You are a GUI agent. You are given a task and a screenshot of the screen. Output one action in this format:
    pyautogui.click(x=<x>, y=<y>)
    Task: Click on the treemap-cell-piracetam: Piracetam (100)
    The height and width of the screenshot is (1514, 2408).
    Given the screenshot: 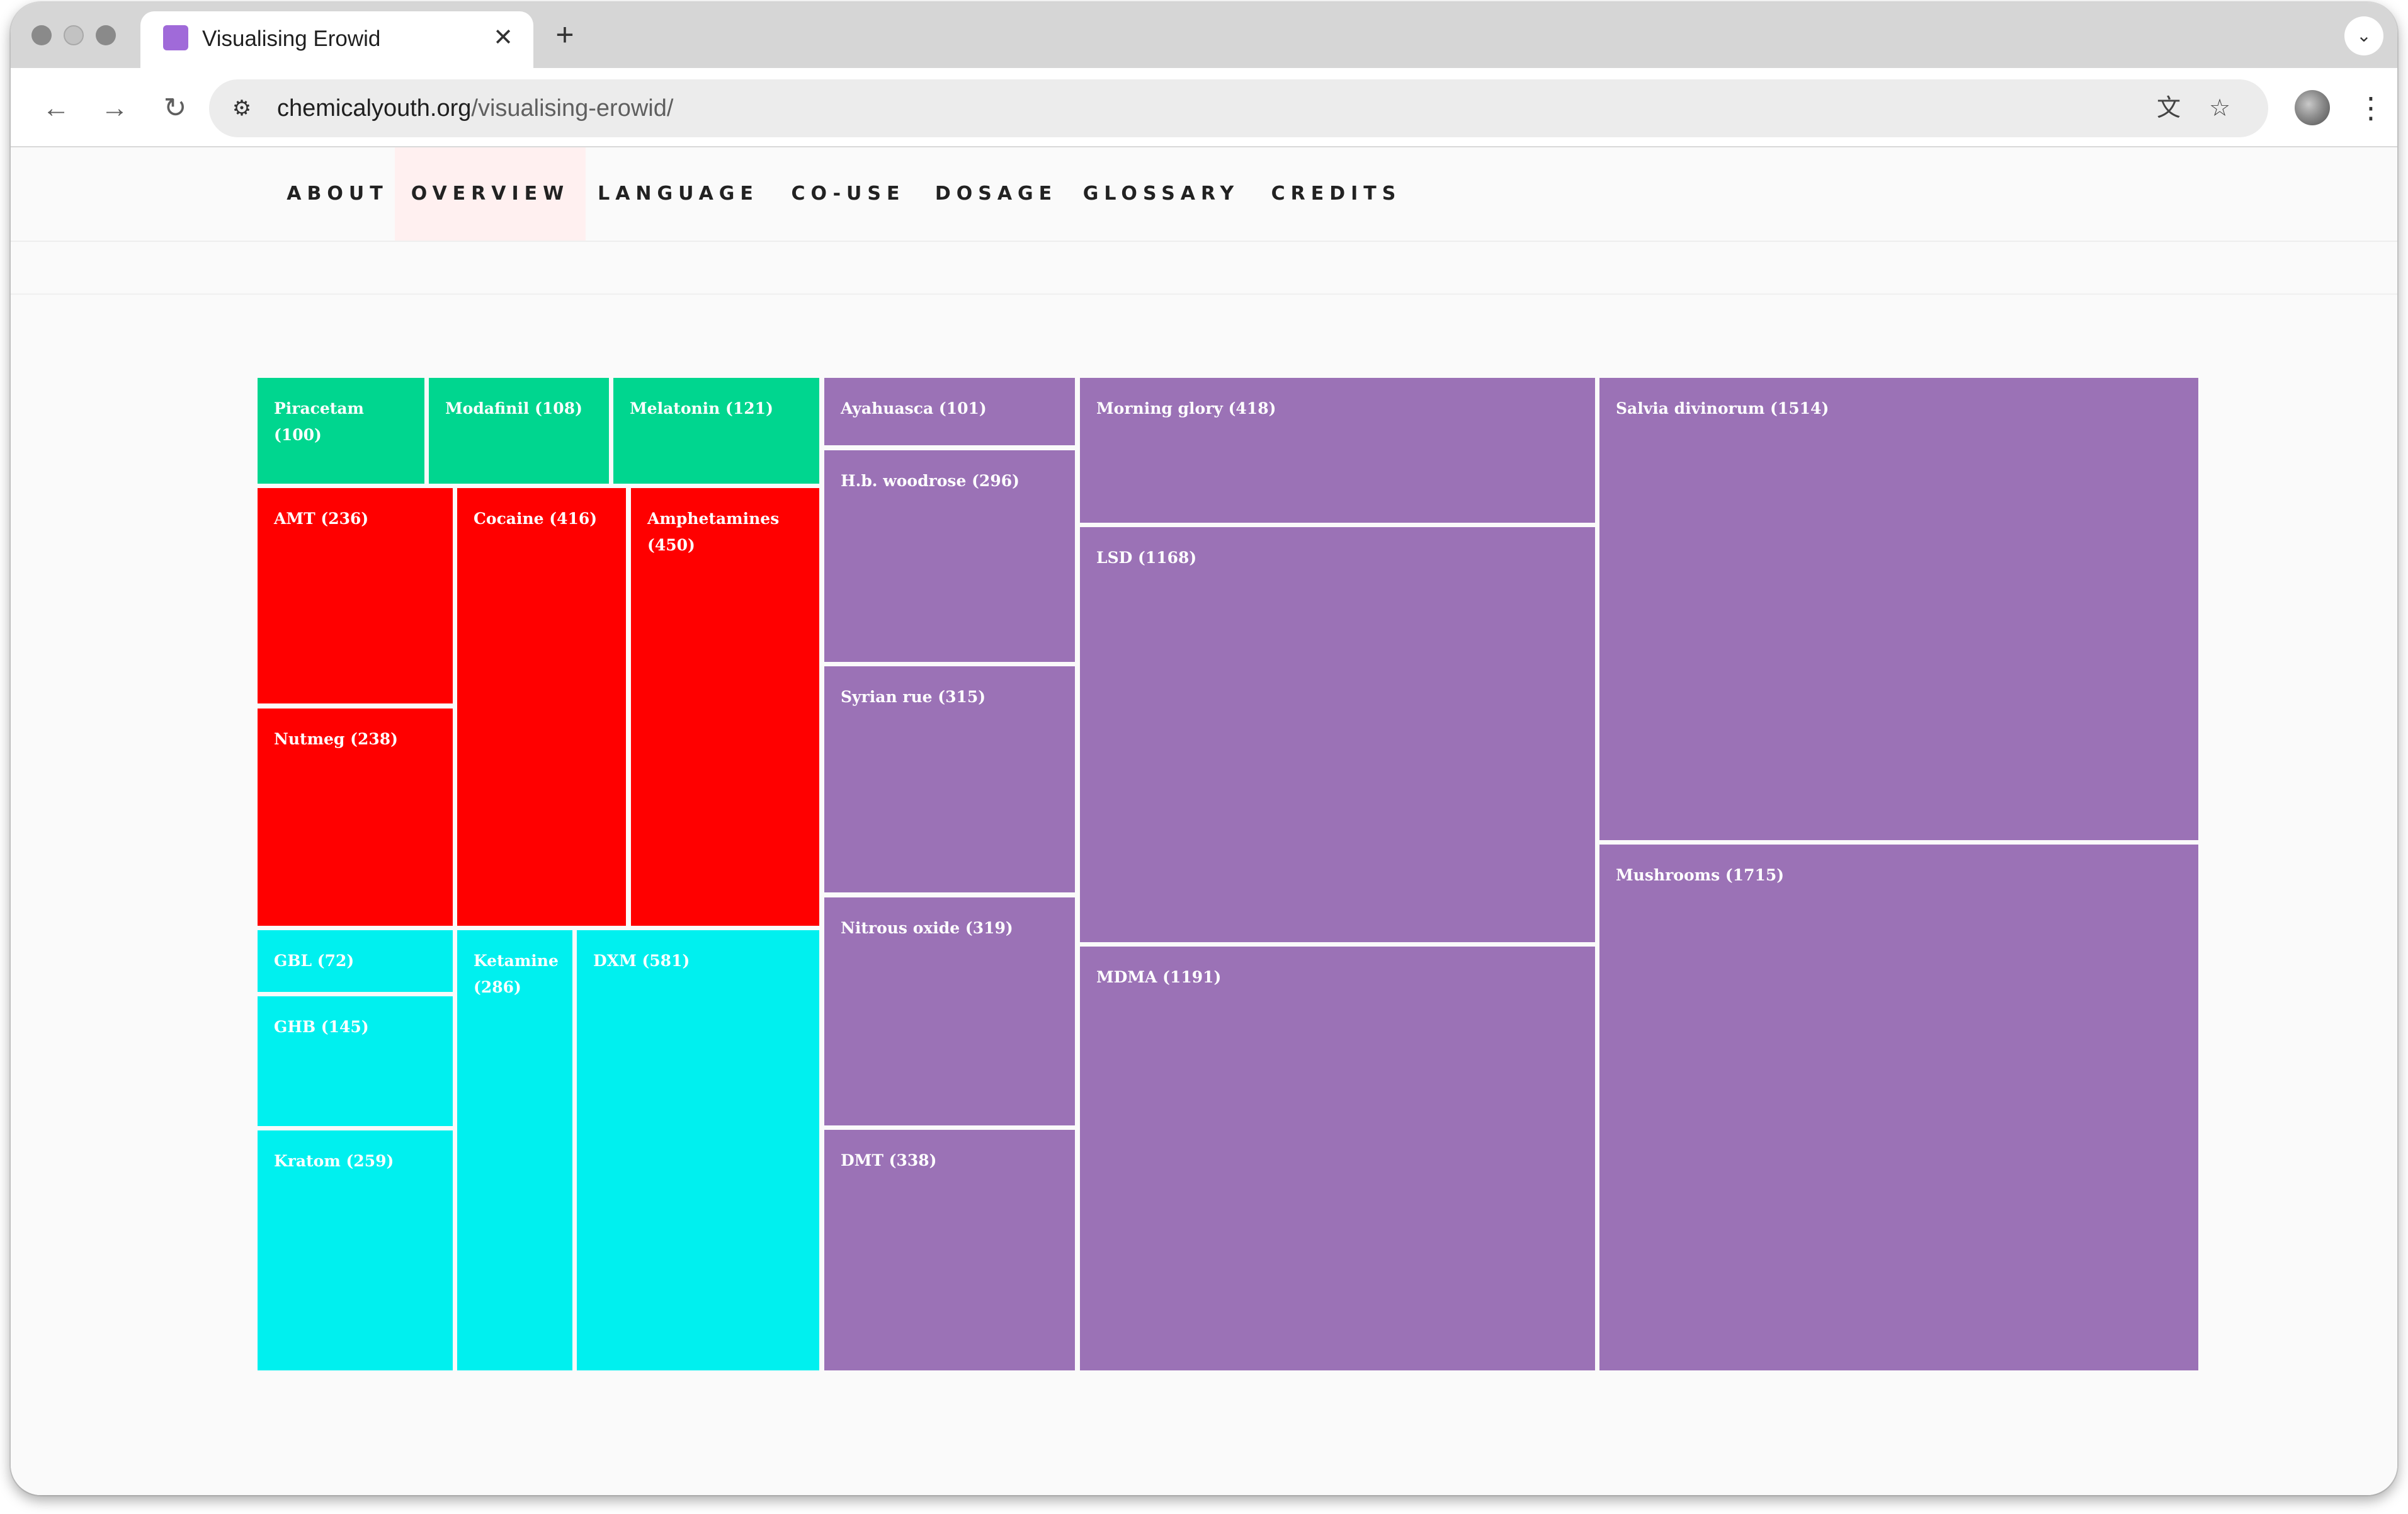 What is the action you would take?
    pyautogui.click(x=341, y=431)
    